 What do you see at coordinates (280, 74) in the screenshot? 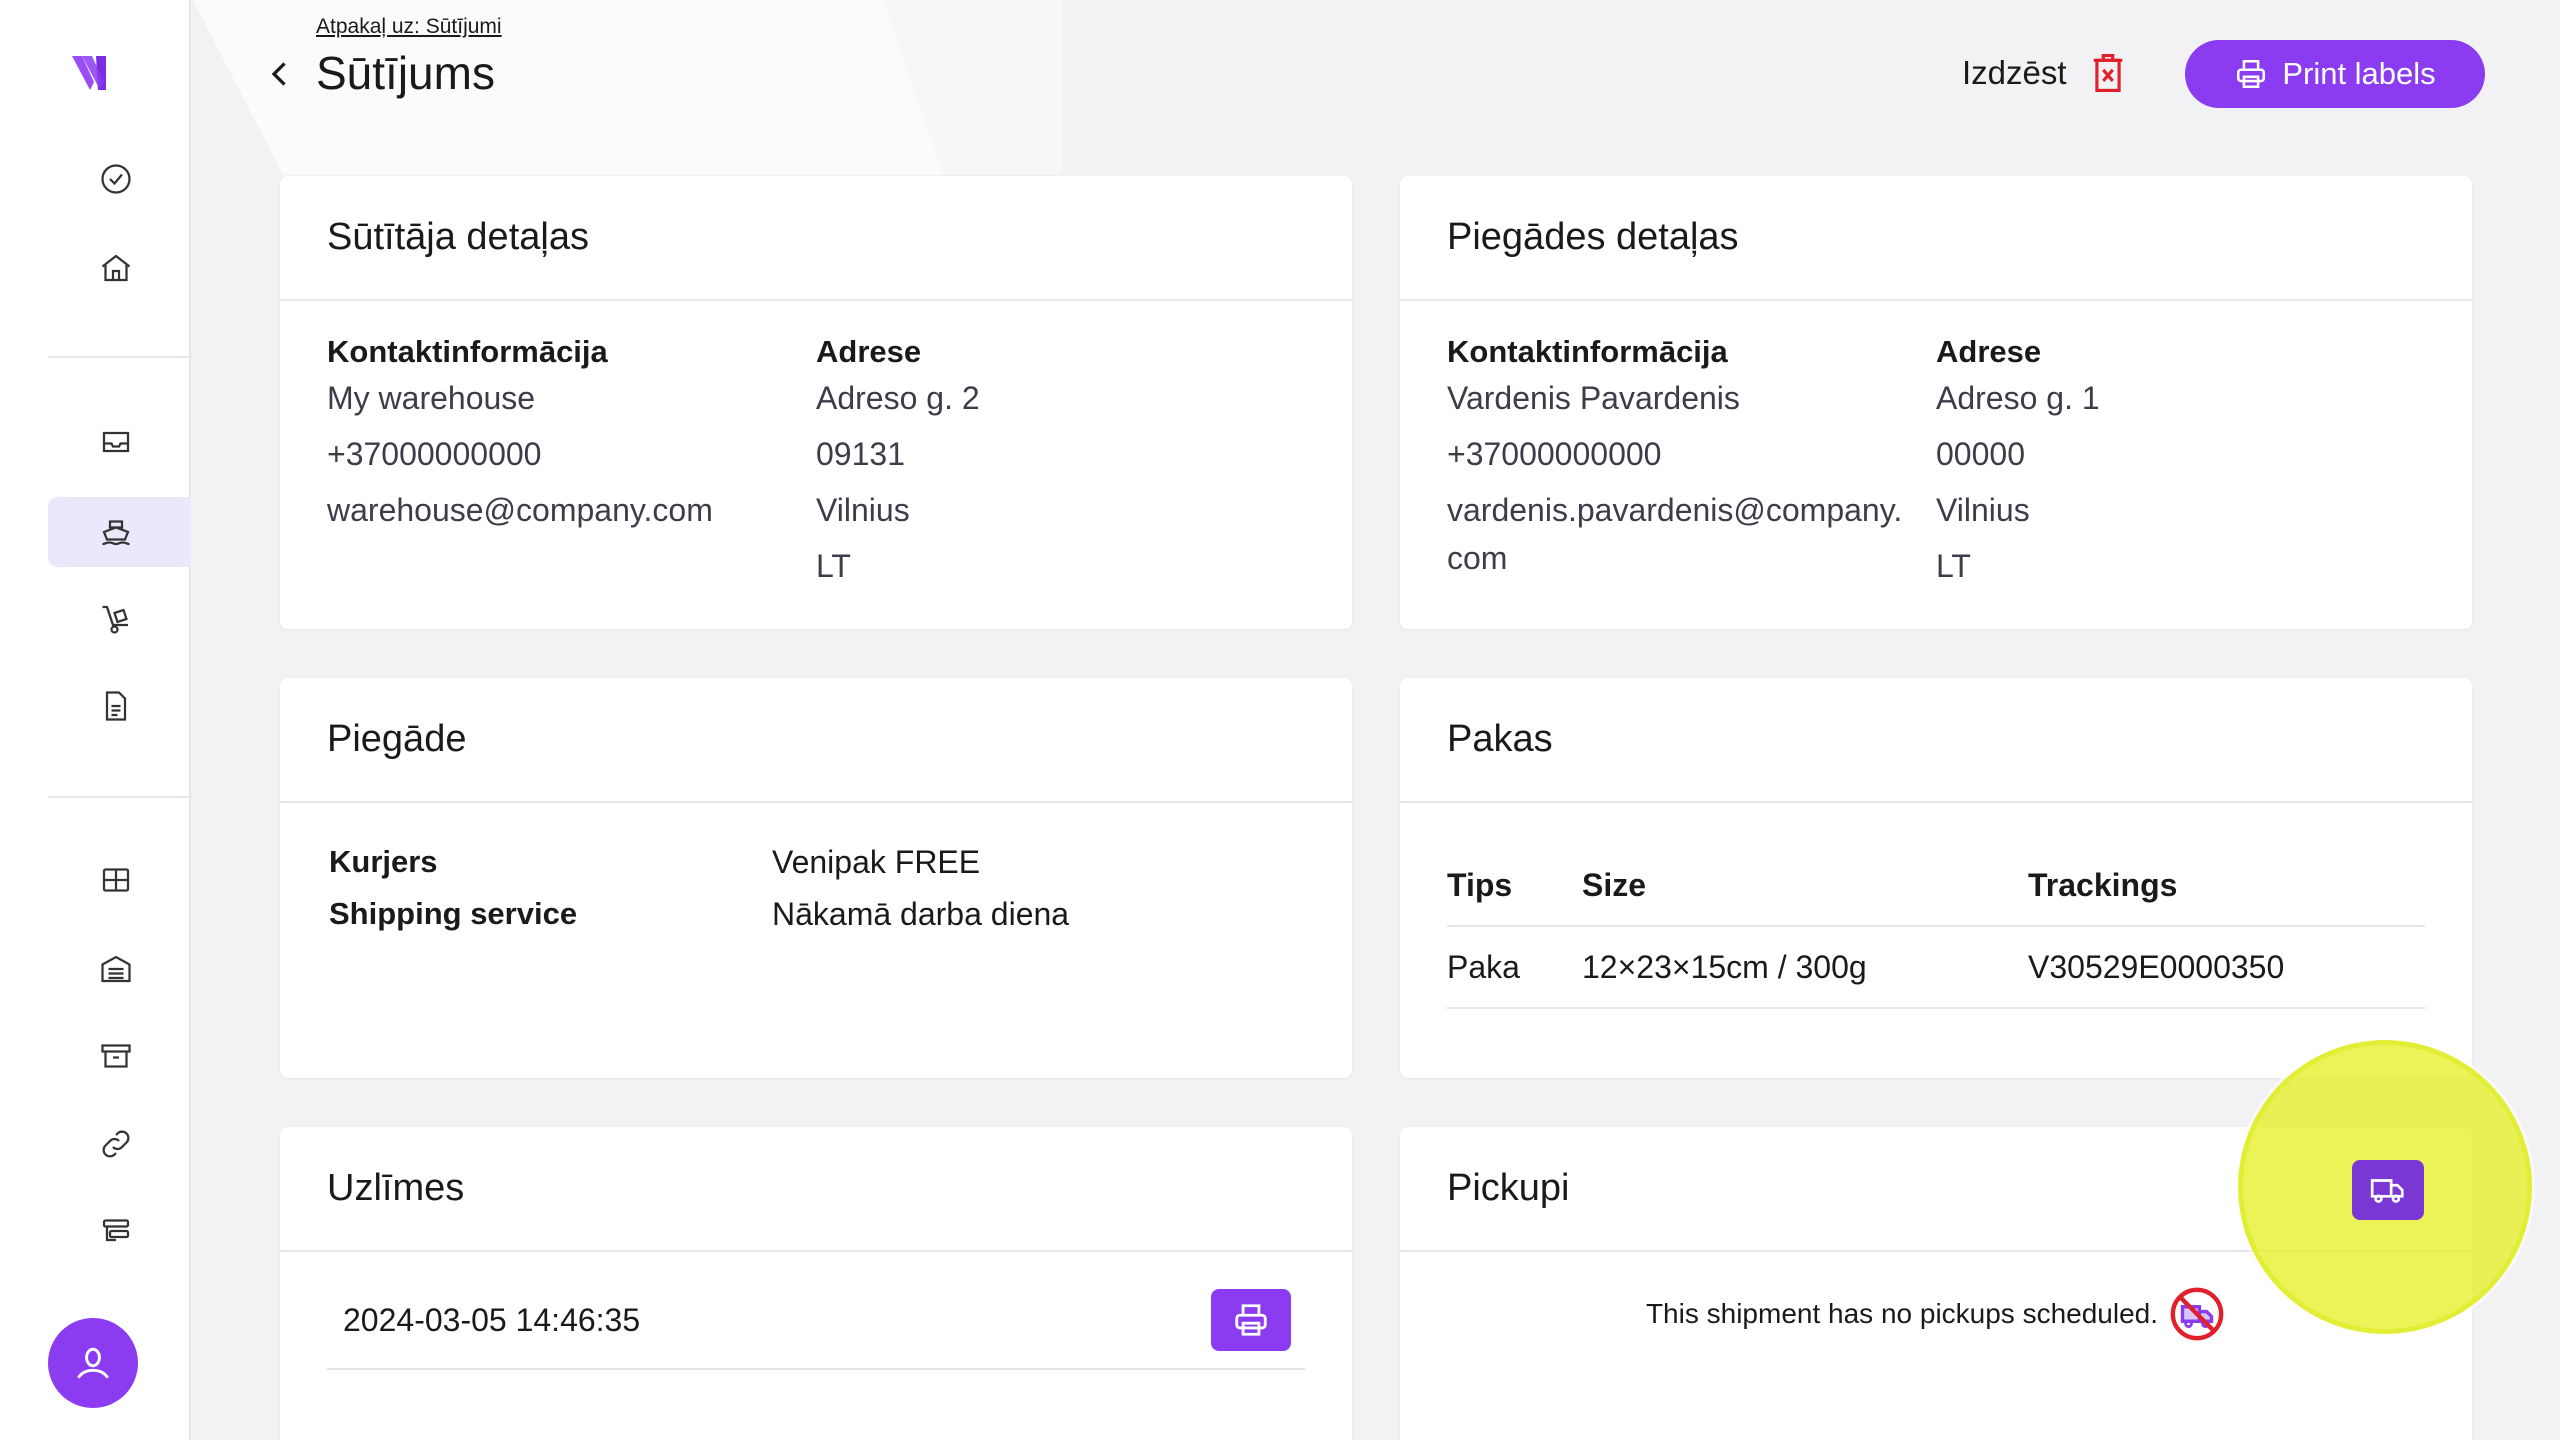
I see `chevron-left-icon` at bounding box center [280, 74].